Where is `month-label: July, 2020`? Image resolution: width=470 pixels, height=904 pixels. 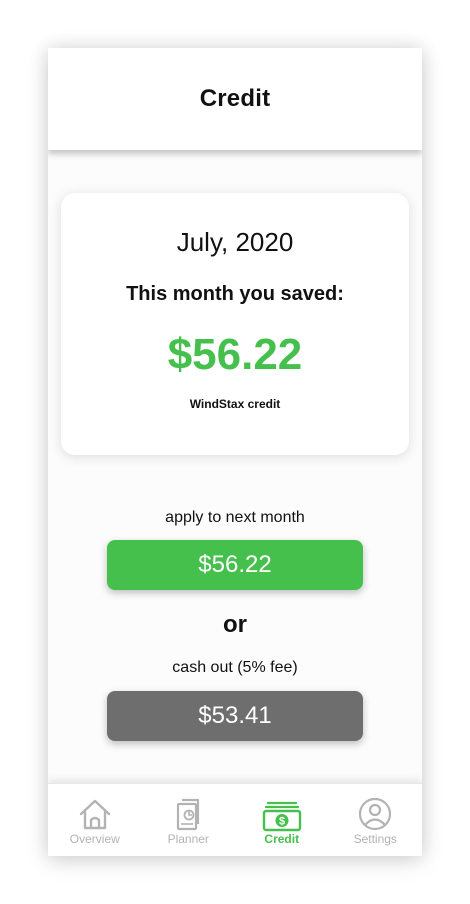 month-label: July, 2020 is located at coordinates (235, 242).